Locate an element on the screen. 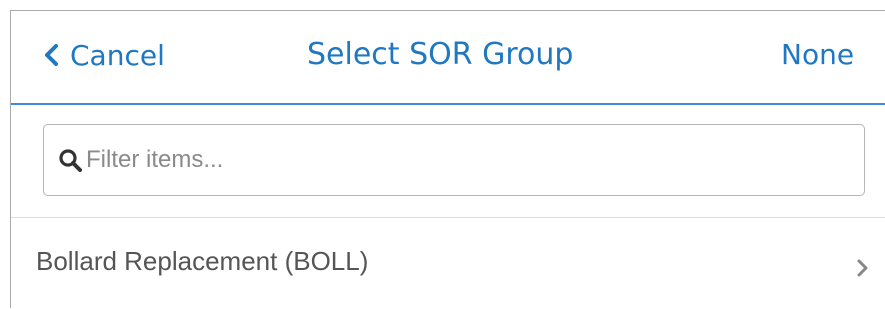  chevron-left-icon is located at coordinates (51, 55).